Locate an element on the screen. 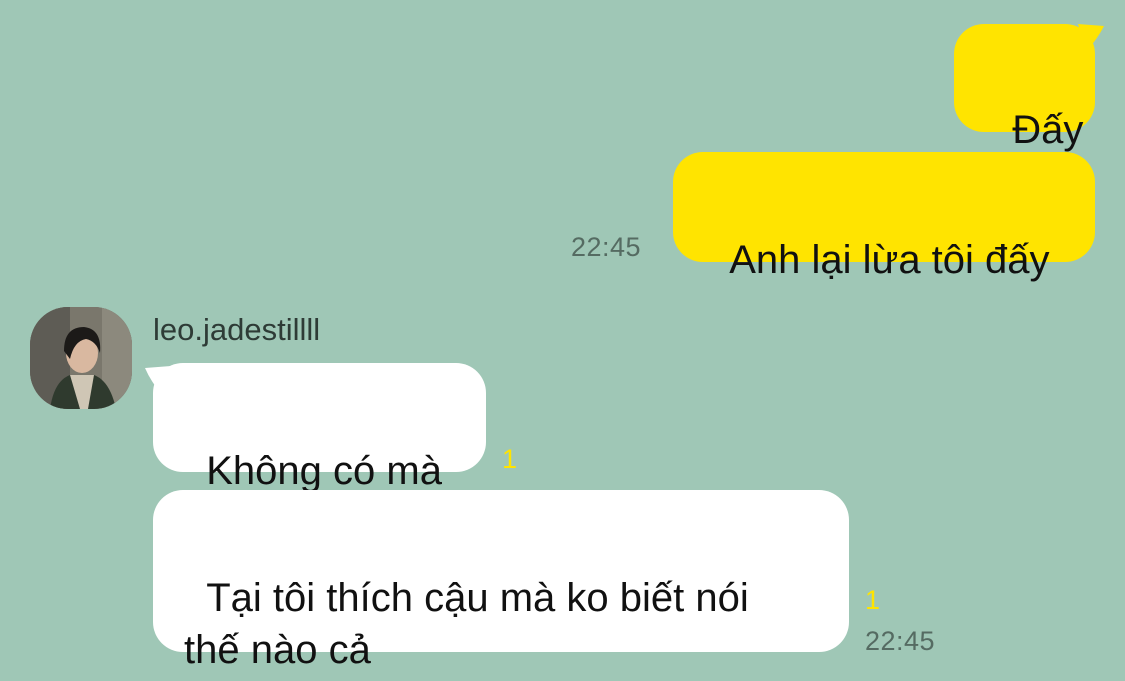 The height and width of the screenshot is (681, 1125). incoming-message-bubble: Không có mà is located at coordinates (319, 428).